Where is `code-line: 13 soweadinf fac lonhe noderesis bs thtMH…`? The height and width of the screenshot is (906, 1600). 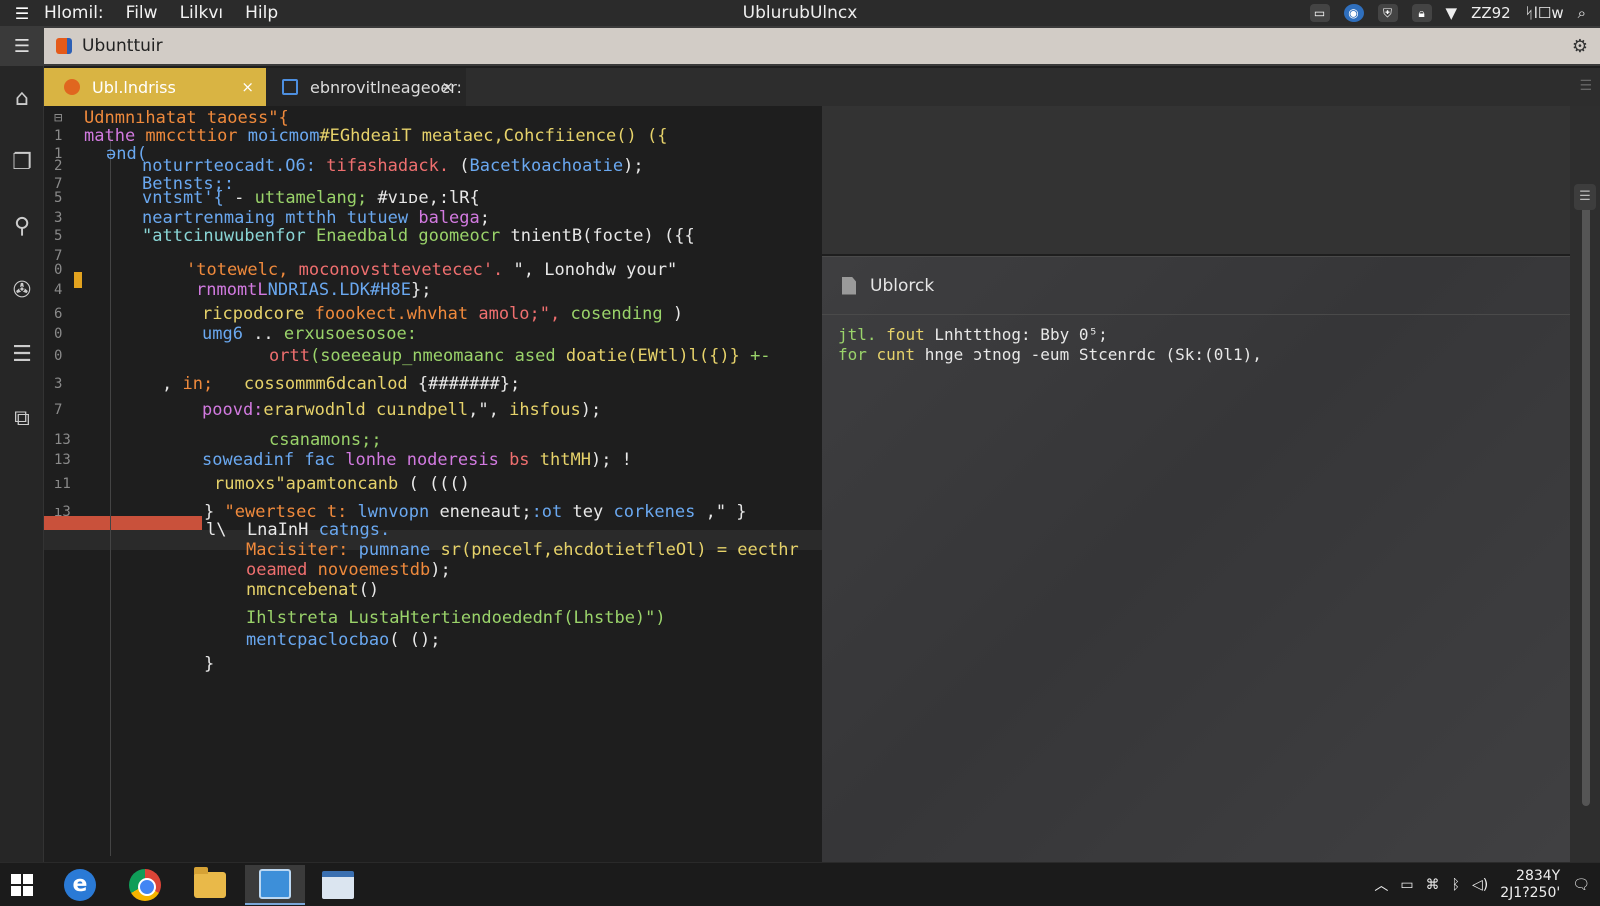 code-line: 13 soweadinf fac lonhe noderesis bs thtMH… is located at coordinates (433, 460).